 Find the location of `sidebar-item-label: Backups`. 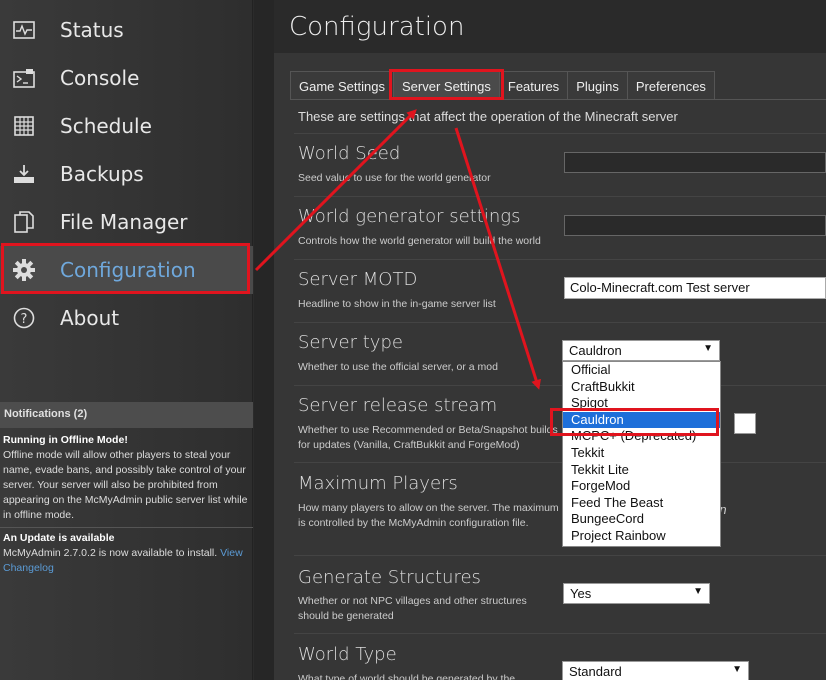

sidebar-item-label: Backups is located at coordinates (102, 174).